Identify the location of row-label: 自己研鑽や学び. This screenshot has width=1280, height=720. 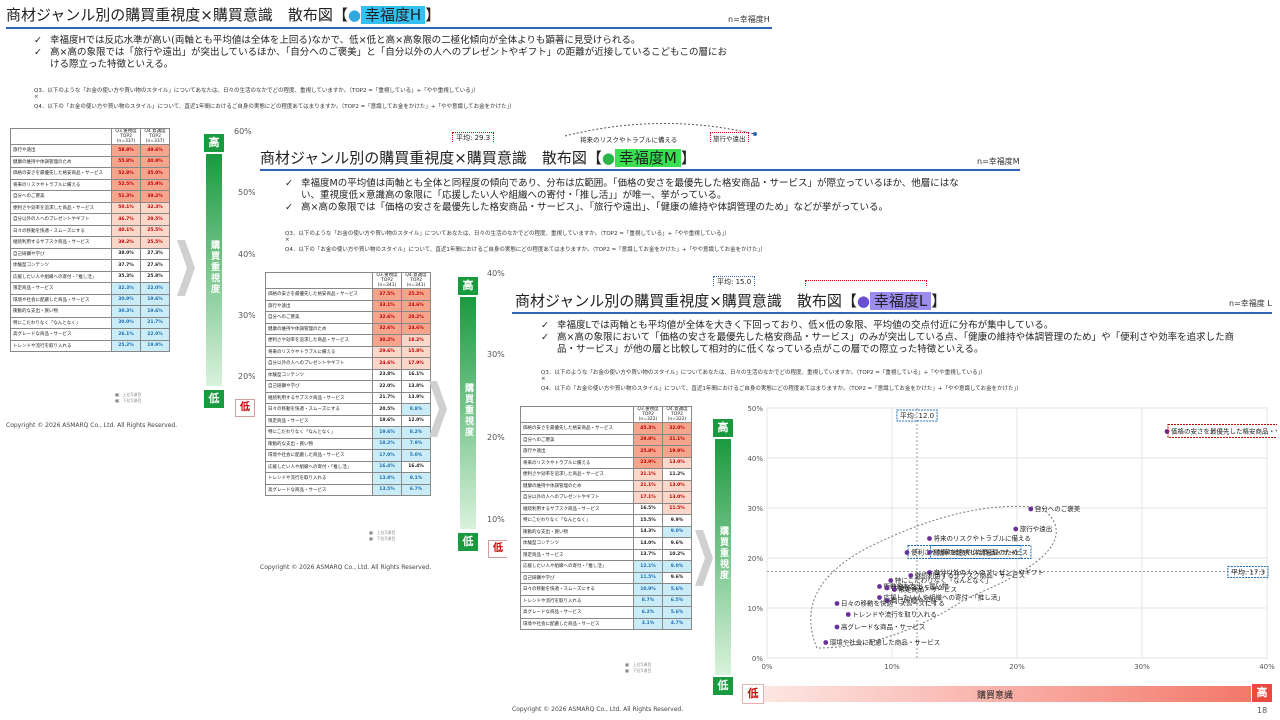
(319, 386).